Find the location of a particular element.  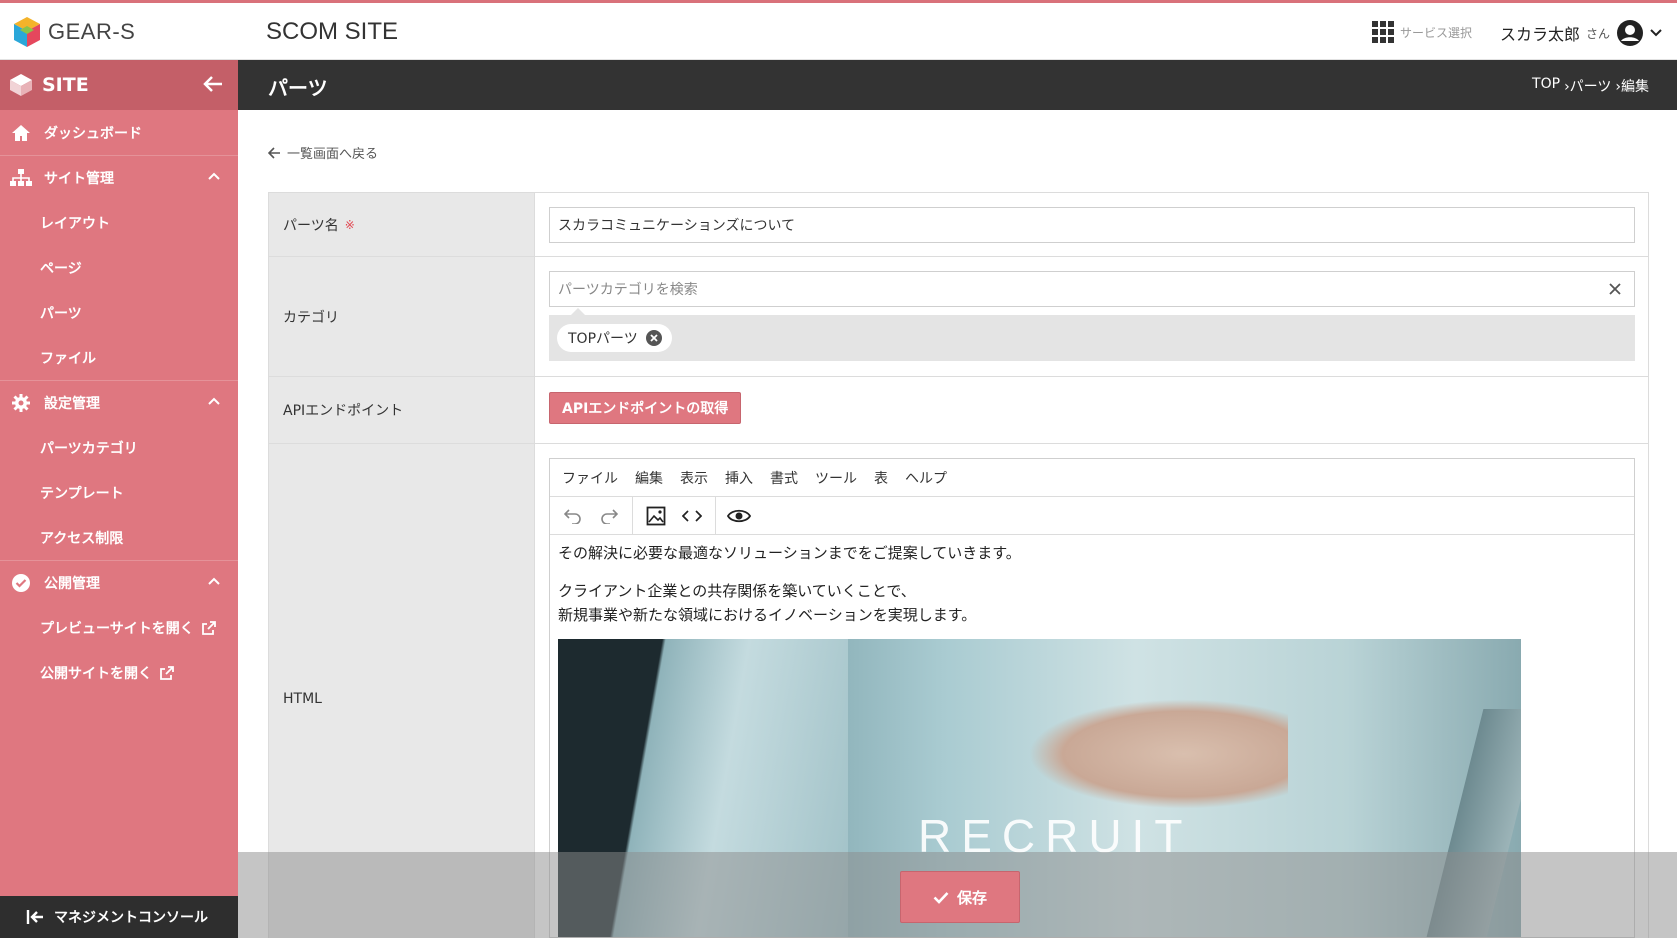

page-title: パーツ is located at coordinates (298, 88).